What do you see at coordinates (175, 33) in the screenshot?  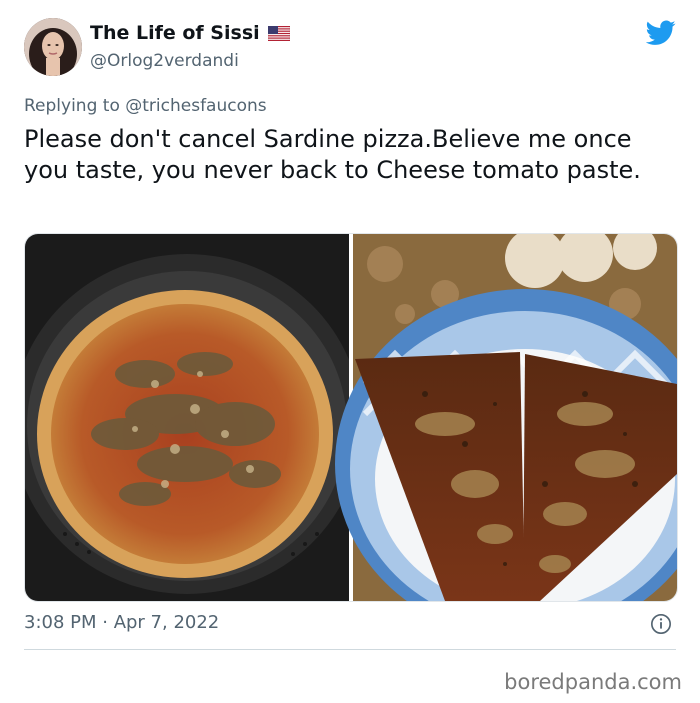 I see `display-name: The Life of Sissi` at bounding box center [175, 33].